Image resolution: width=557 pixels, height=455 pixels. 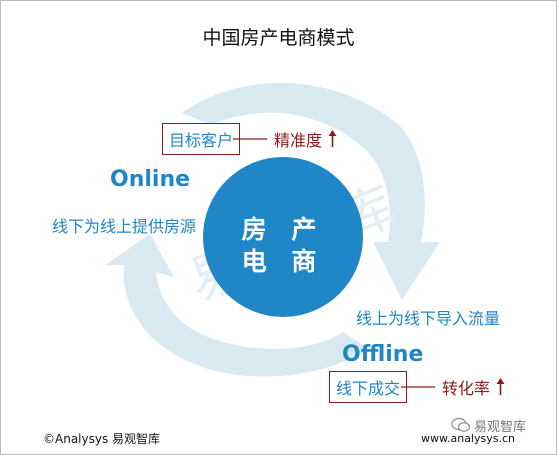 What do you see at coordinates (500, 386) in the screenshot?
I see `arrow-up-icon` at bounding box center [500, 386].